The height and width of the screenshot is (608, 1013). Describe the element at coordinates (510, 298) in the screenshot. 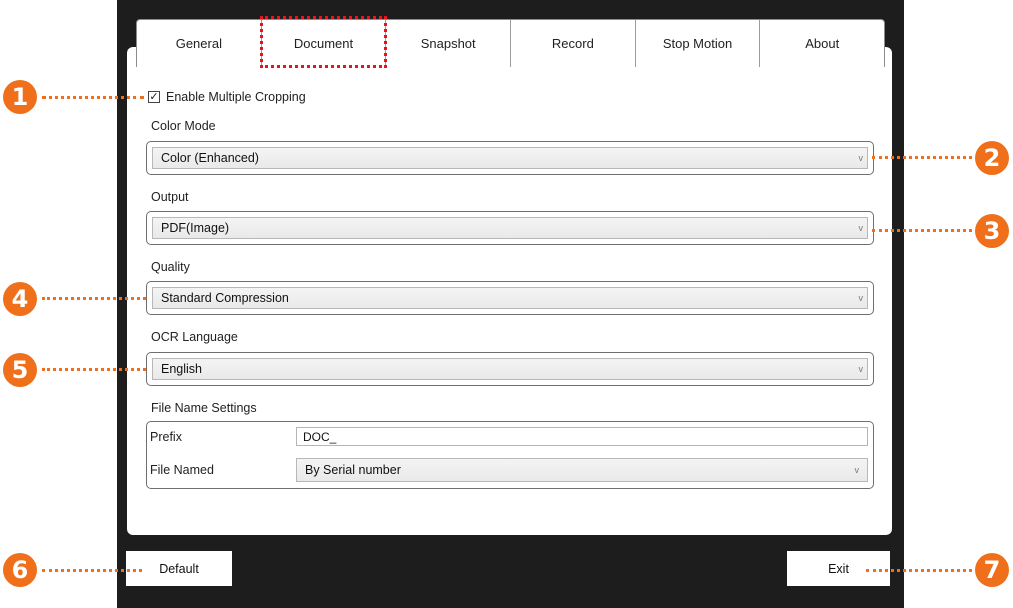

I see `quality-select: Standard Compression v` at that location.